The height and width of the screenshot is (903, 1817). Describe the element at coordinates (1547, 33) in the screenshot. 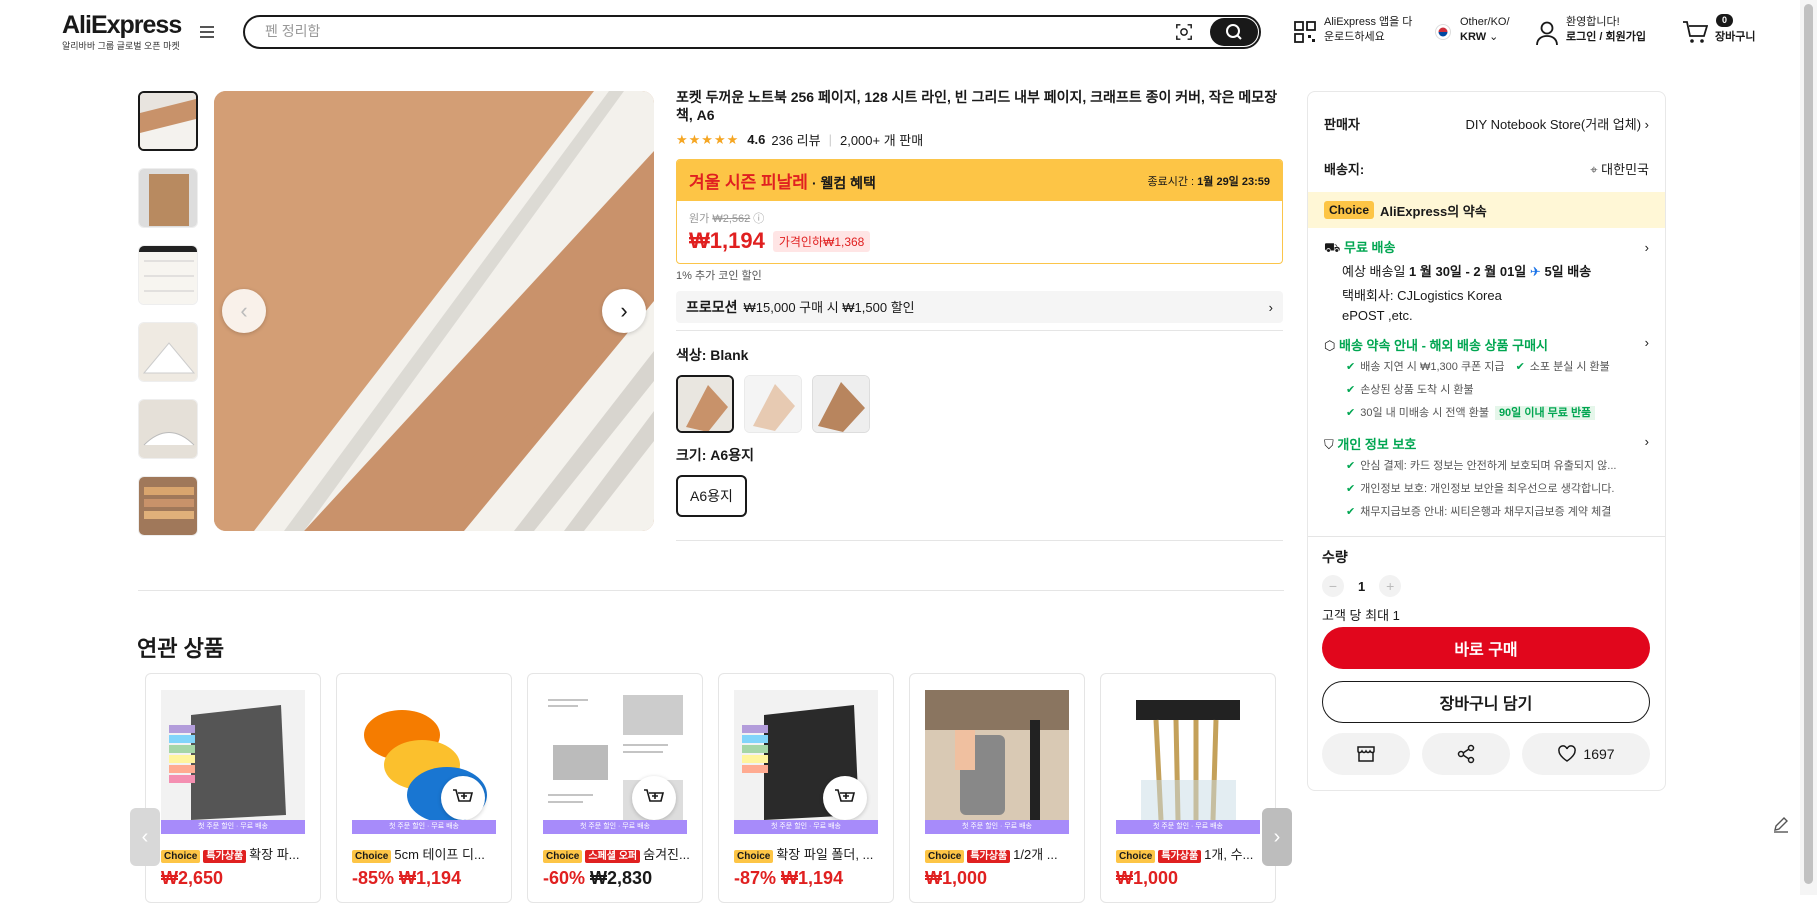

I see `user-icon` at that location.